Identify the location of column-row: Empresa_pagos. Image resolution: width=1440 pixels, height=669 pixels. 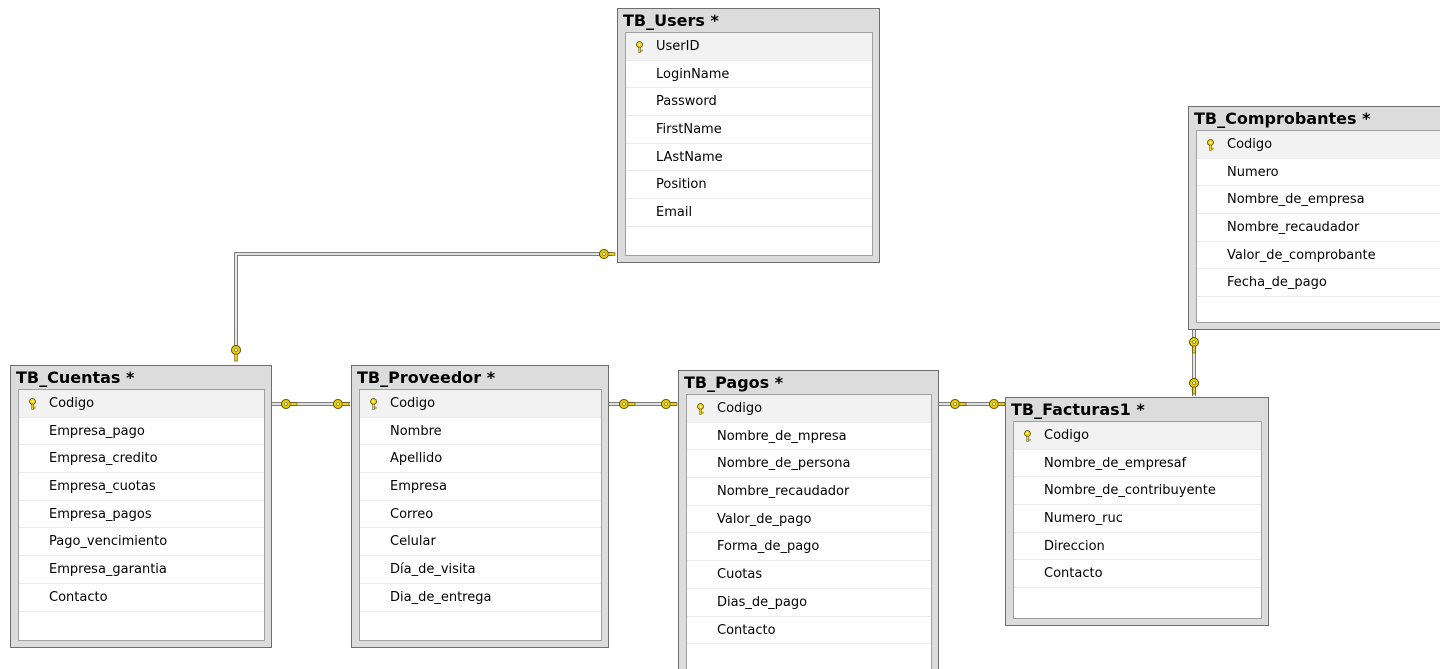
(141, 515).